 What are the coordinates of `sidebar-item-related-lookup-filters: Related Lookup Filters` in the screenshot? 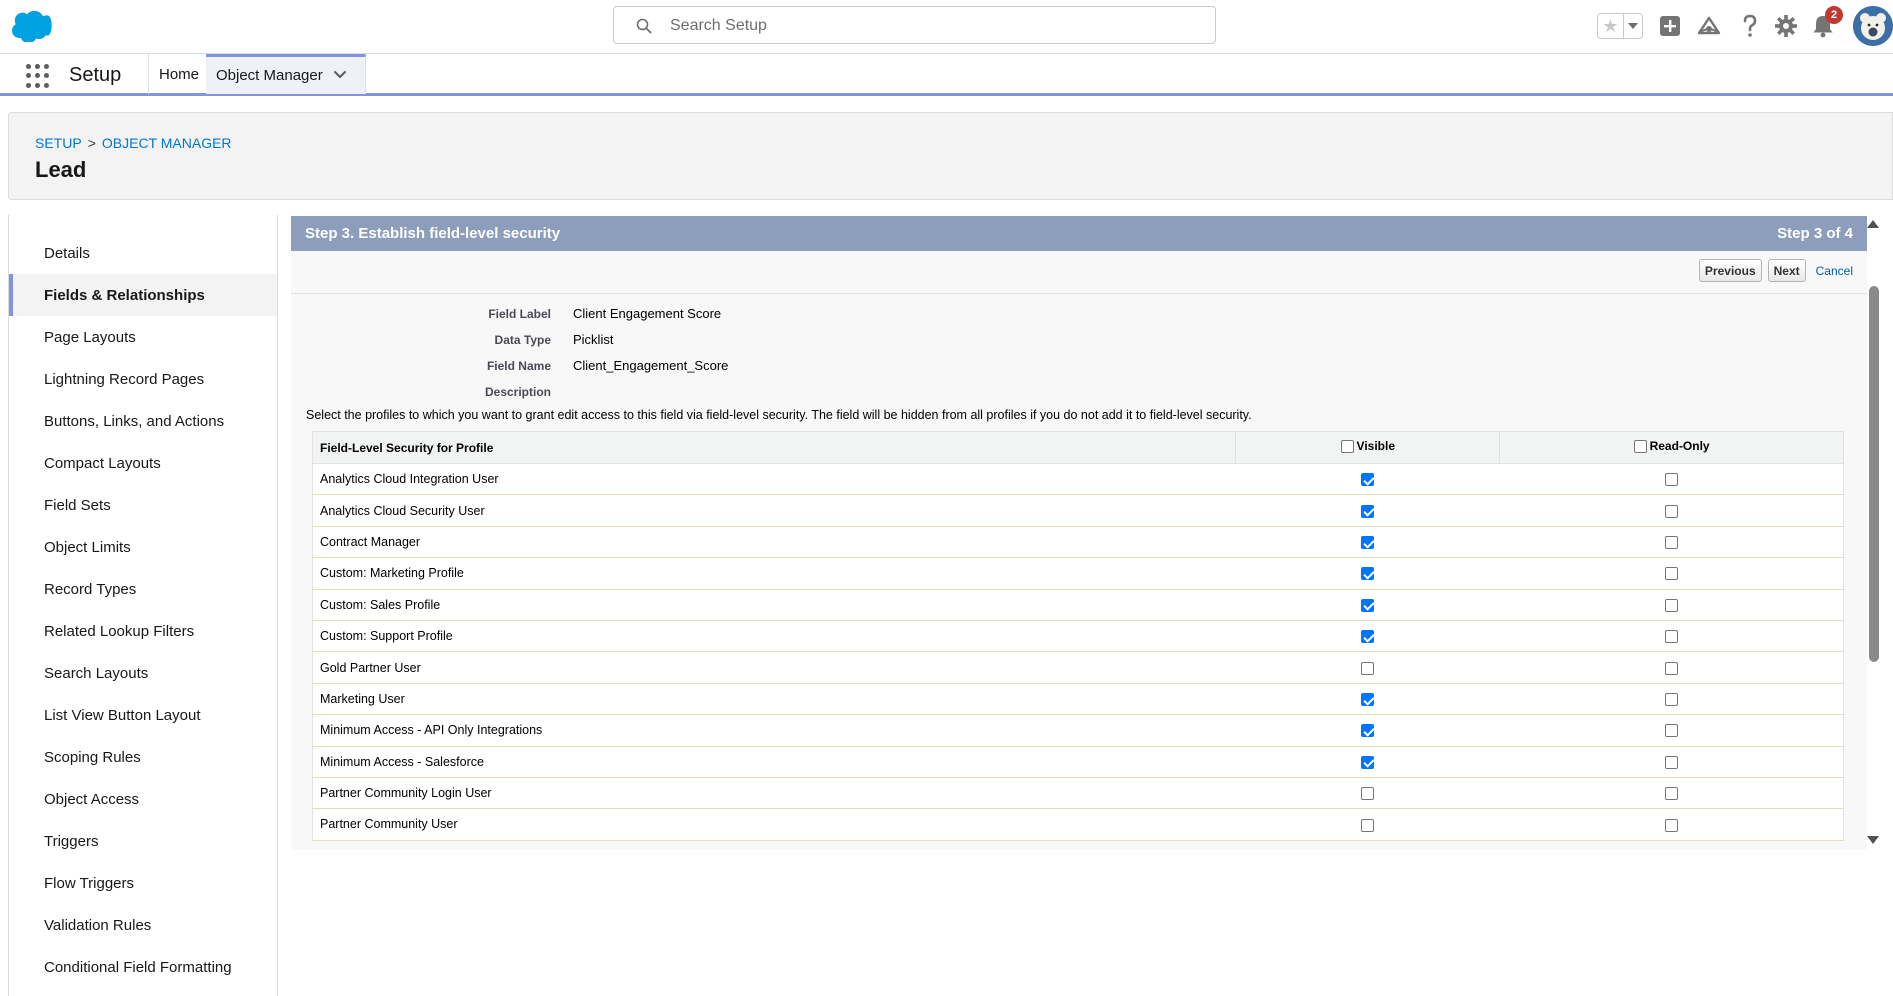 It's located at (143, 631).